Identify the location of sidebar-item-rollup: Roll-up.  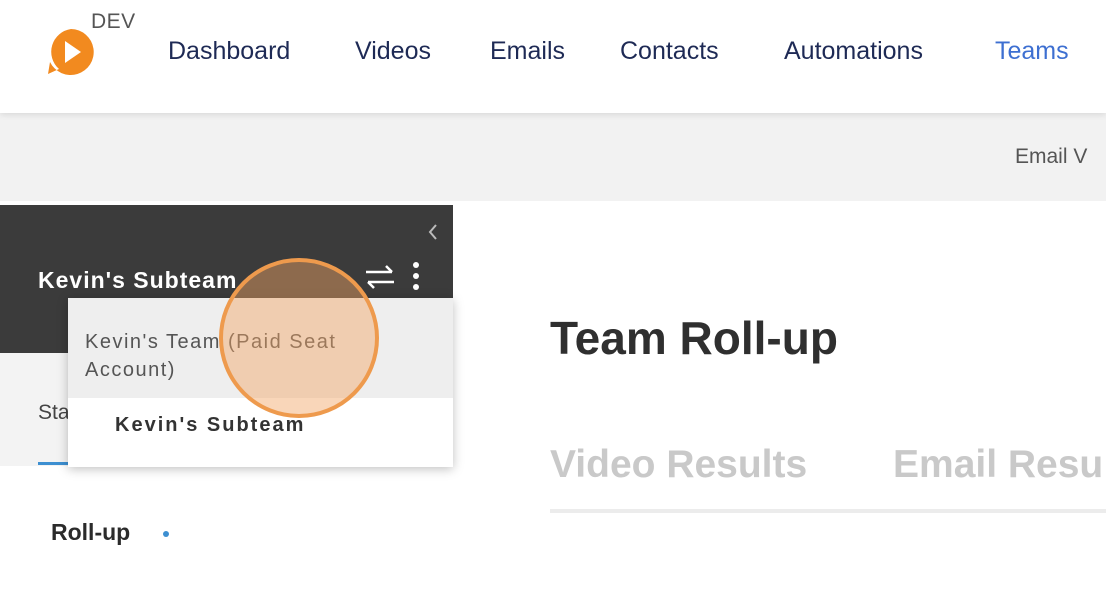
(90, 532).